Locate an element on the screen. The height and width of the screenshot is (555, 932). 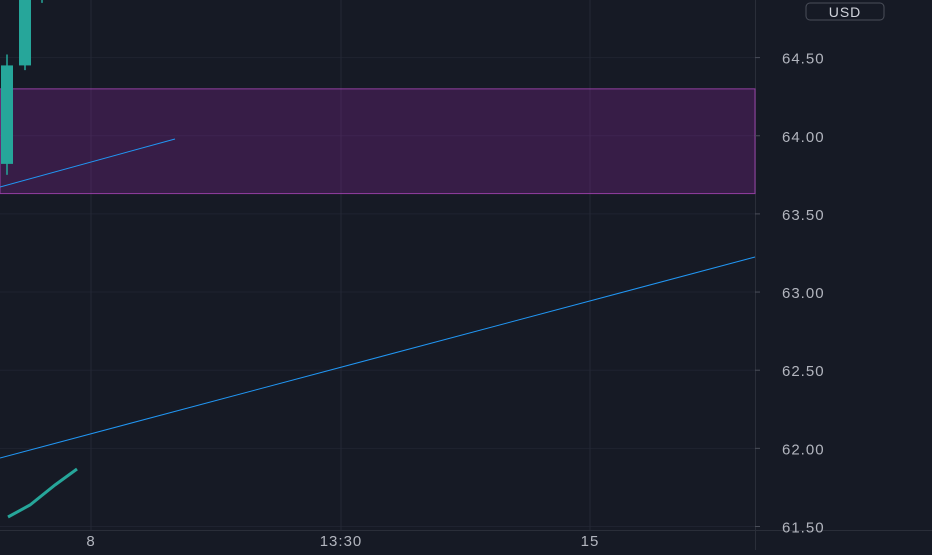
time-tick-label: 15 is located at coordinates (590, 541).